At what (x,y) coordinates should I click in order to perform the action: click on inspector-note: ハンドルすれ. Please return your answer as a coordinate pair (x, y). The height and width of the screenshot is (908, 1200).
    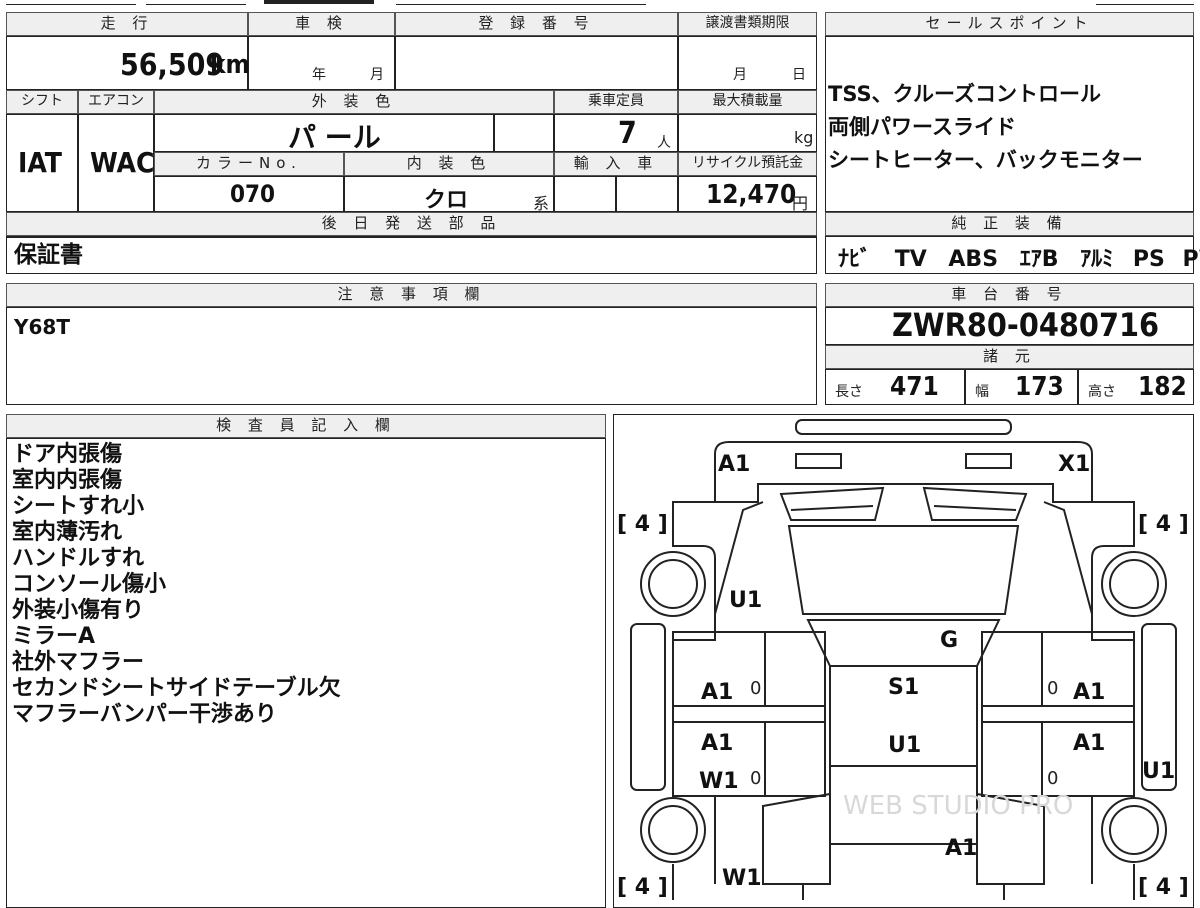
    Looking at the image, I should click on (176, 559).